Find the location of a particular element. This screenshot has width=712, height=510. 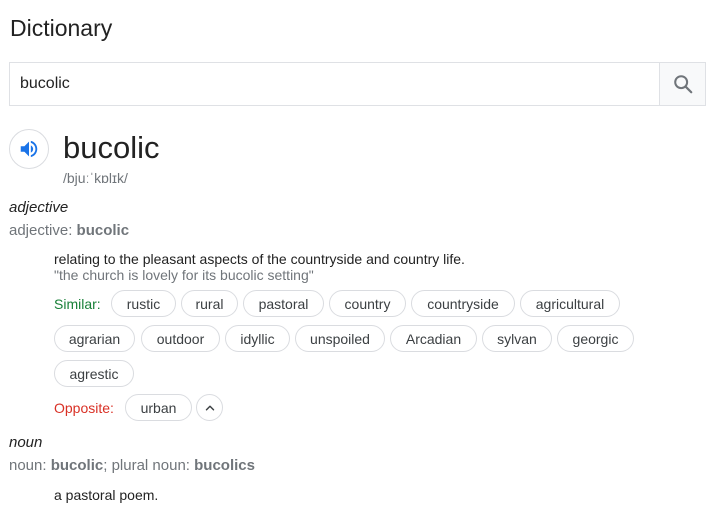

pos-line: adjective: bucolic is located at coordinates (69, 230).